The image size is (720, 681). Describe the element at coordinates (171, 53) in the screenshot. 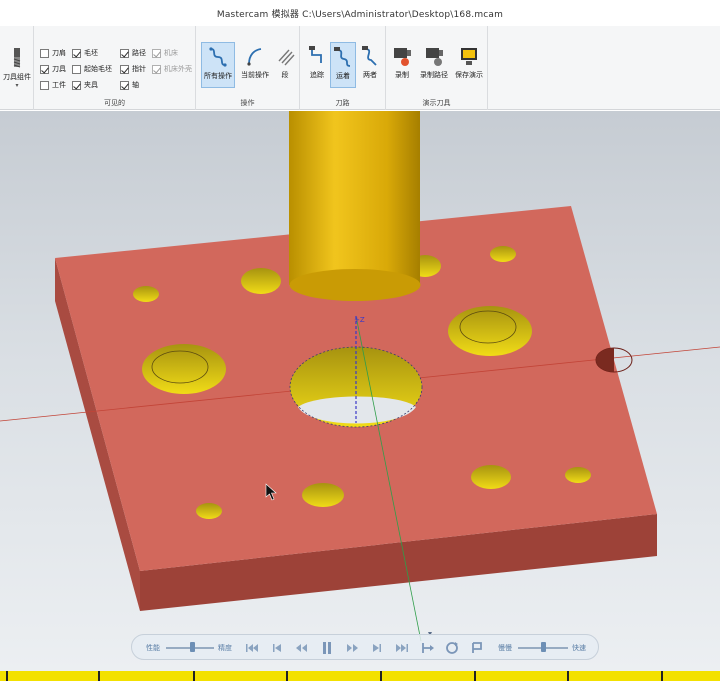

I see `checkbox-label: 机床` at that location.